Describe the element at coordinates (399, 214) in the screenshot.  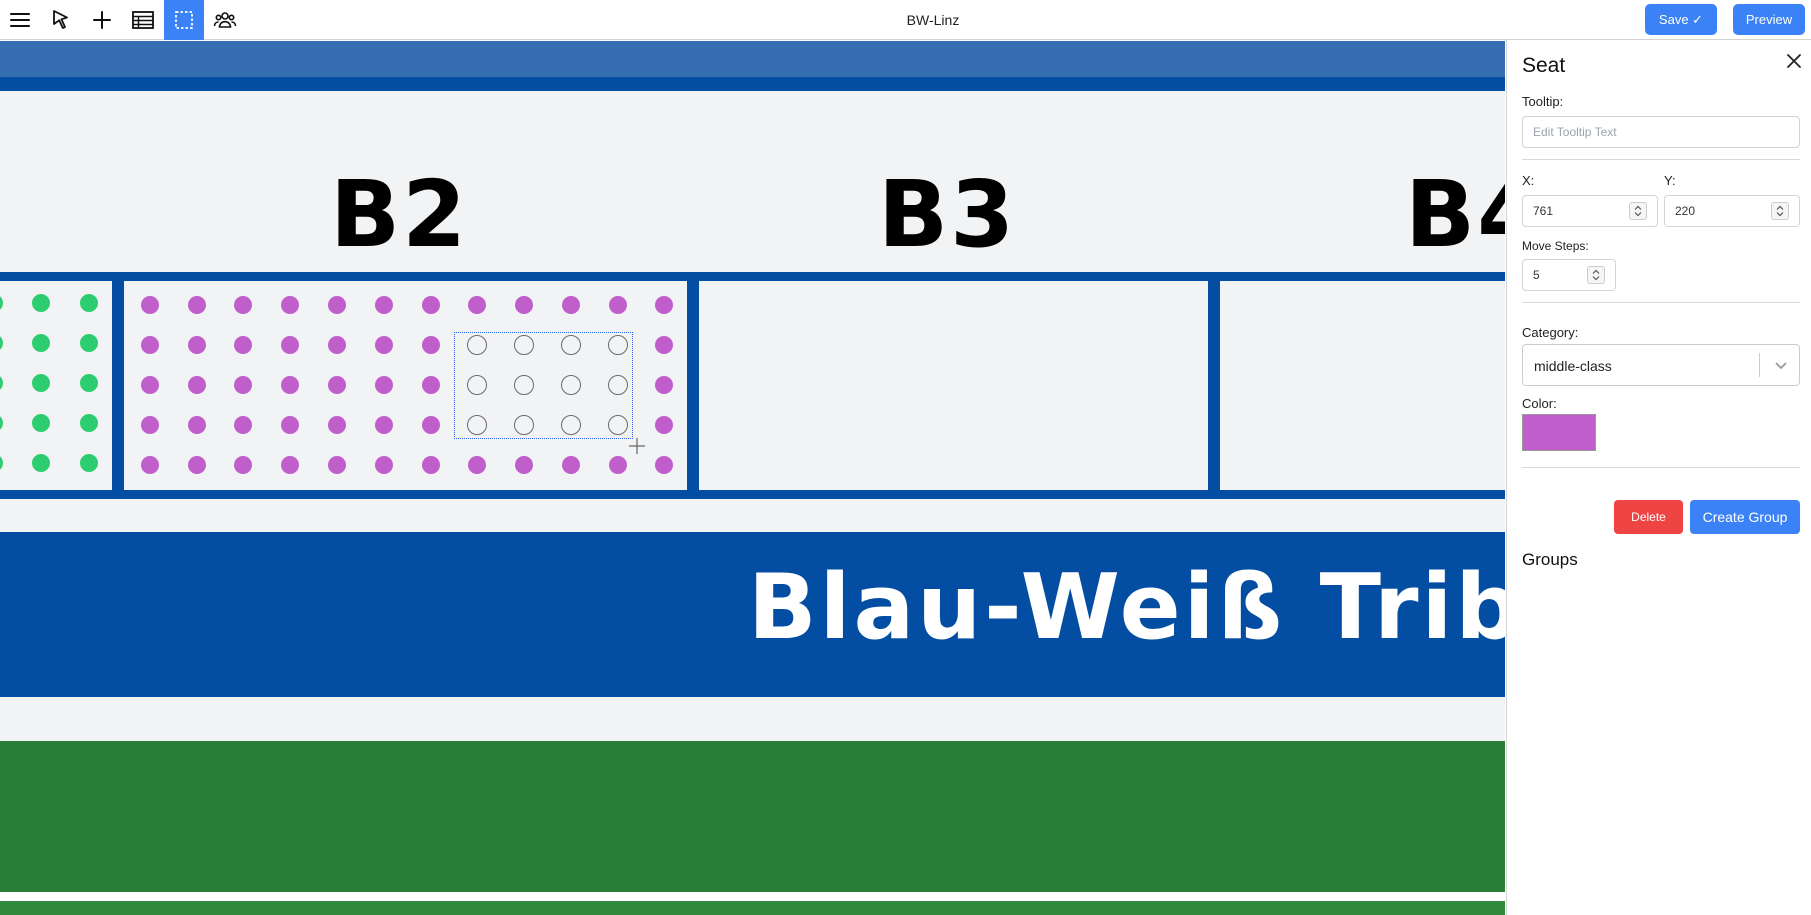
I see `sector-label-b2: B2` at that location.